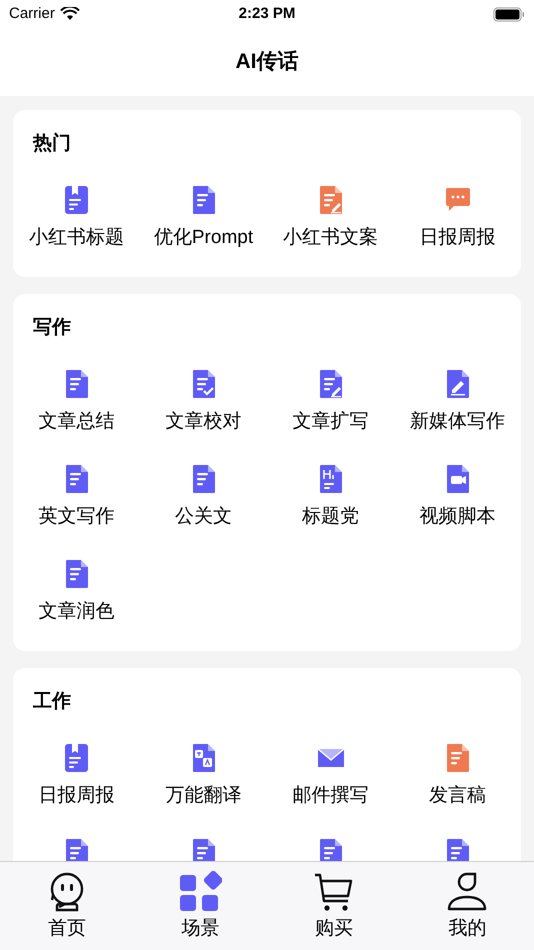 The width and height of the screenshot is (534, 950). Describe the element at coordinates (76, 517) in the screenshot. I see `tool-label: 英文写作` at that location.